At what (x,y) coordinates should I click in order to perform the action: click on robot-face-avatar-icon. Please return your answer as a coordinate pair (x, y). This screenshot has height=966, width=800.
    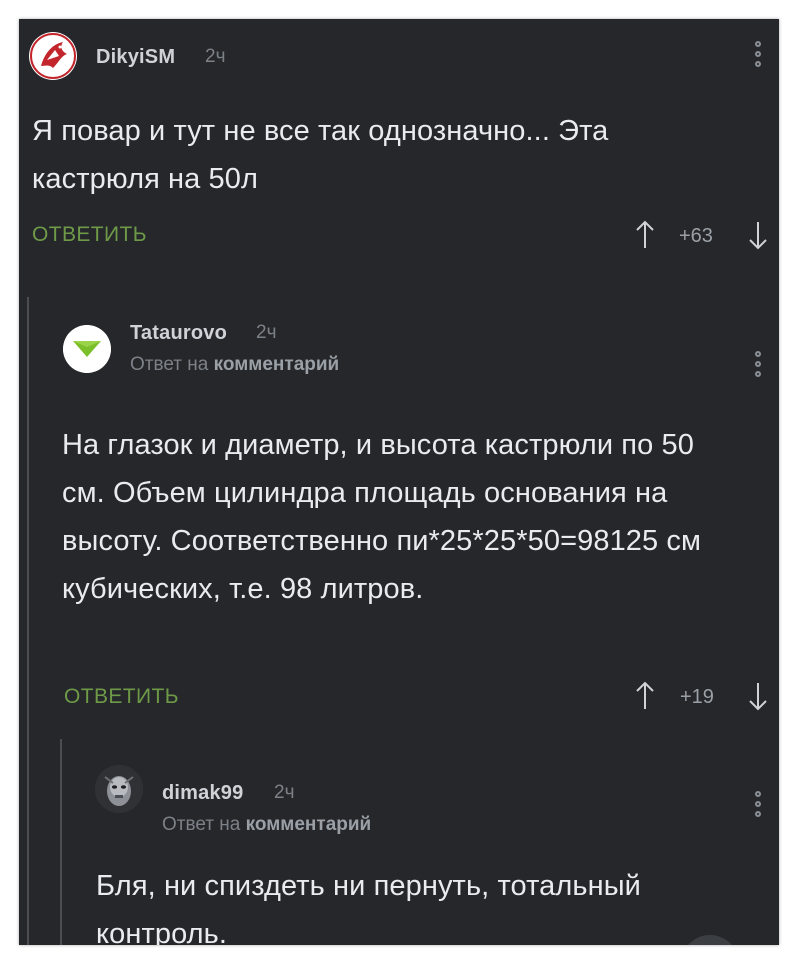
    Looking at the image, I should click on (119, 789).